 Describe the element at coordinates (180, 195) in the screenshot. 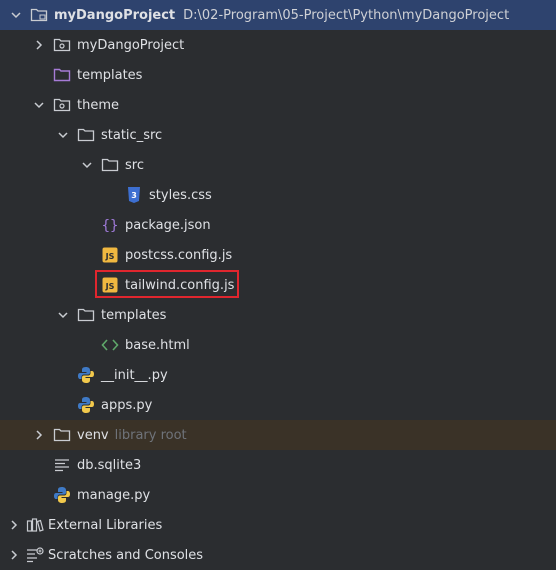

I see `tree-item-label: styles.css` at that location.